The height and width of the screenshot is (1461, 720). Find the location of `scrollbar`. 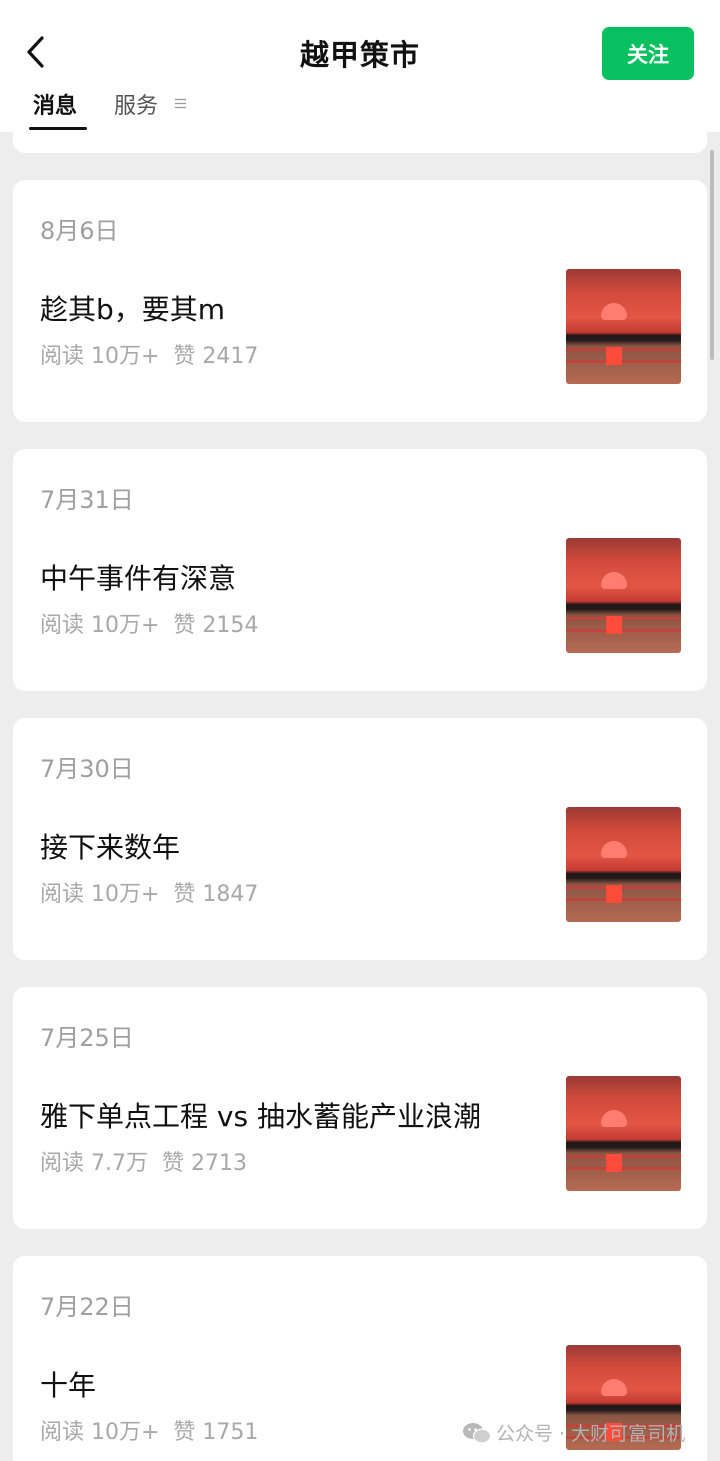

scrollbar is located at coordinates (712, 255).